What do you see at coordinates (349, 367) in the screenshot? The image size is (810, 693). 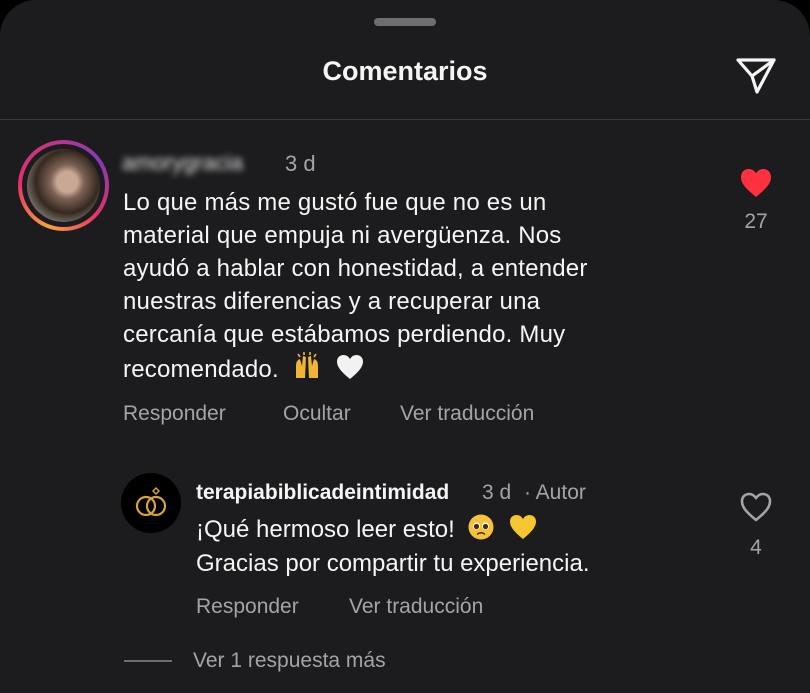 I see `white-heart-emoji` at bounding box center [349, 367].